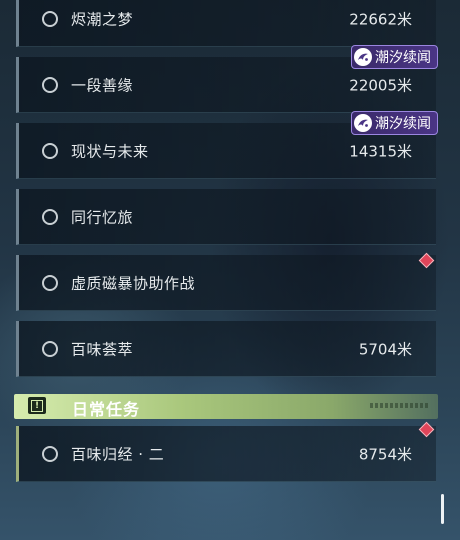 This screenshot has width=460, height=540. What do you see at coordinates (226, 406) in the screenshot?
I see `daily-section-header: ! 日常任务` at bounding box center [226, 406].